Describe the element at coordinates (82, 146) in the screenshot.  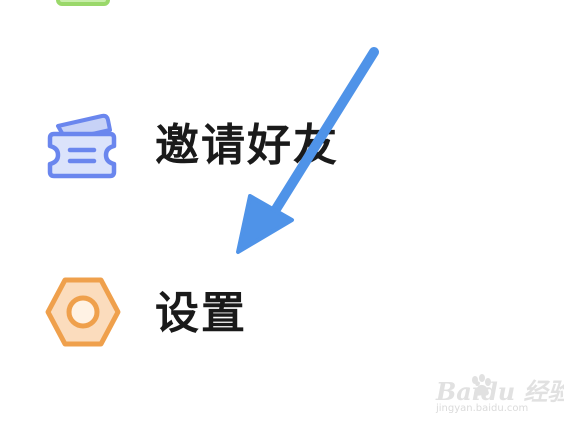
I see `ticket-icon` at that location.